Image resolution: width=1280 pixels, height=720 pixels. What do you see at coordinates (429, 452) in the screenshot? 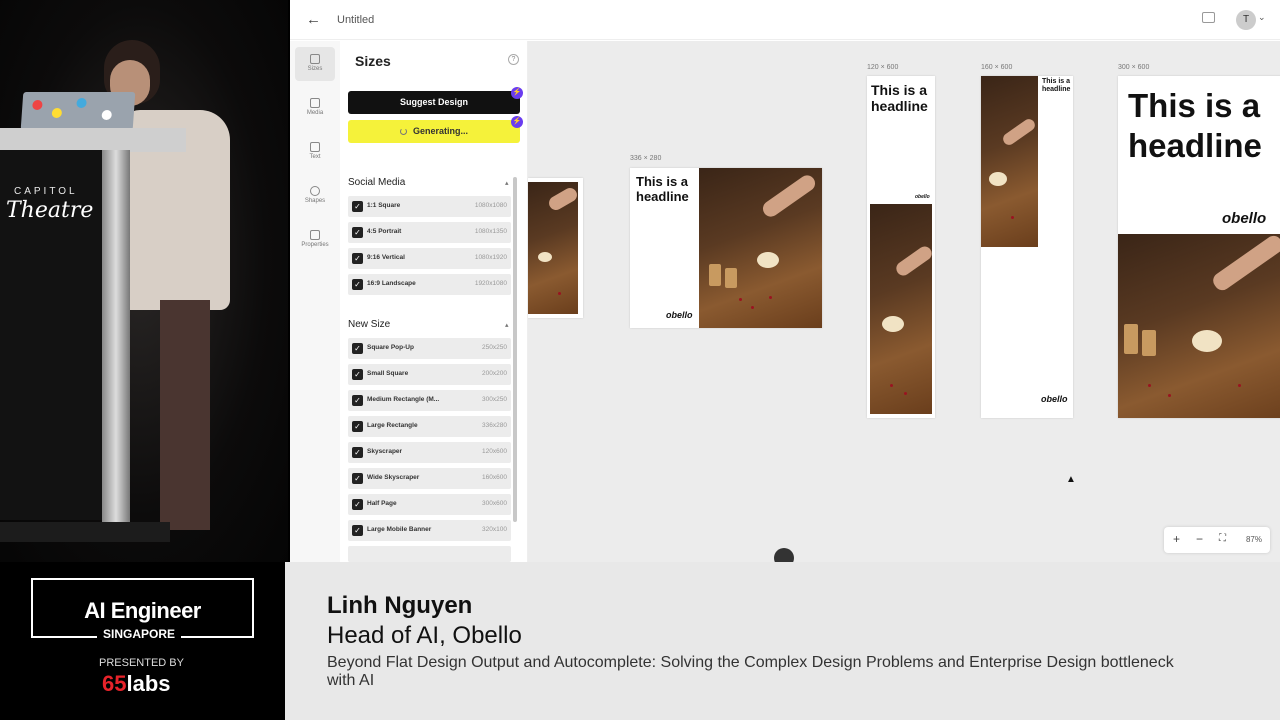
I see `list-item: ✓ Skyscraper 120x600` at bounding box center [429, 452].